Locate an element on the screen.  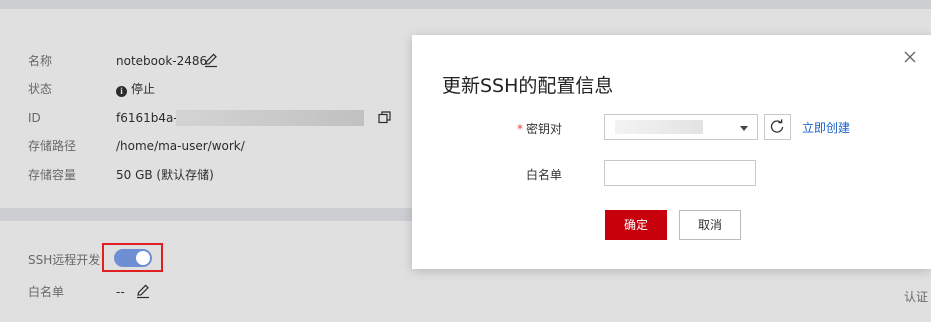
refresh-icon is located at coordinates (777, 126).